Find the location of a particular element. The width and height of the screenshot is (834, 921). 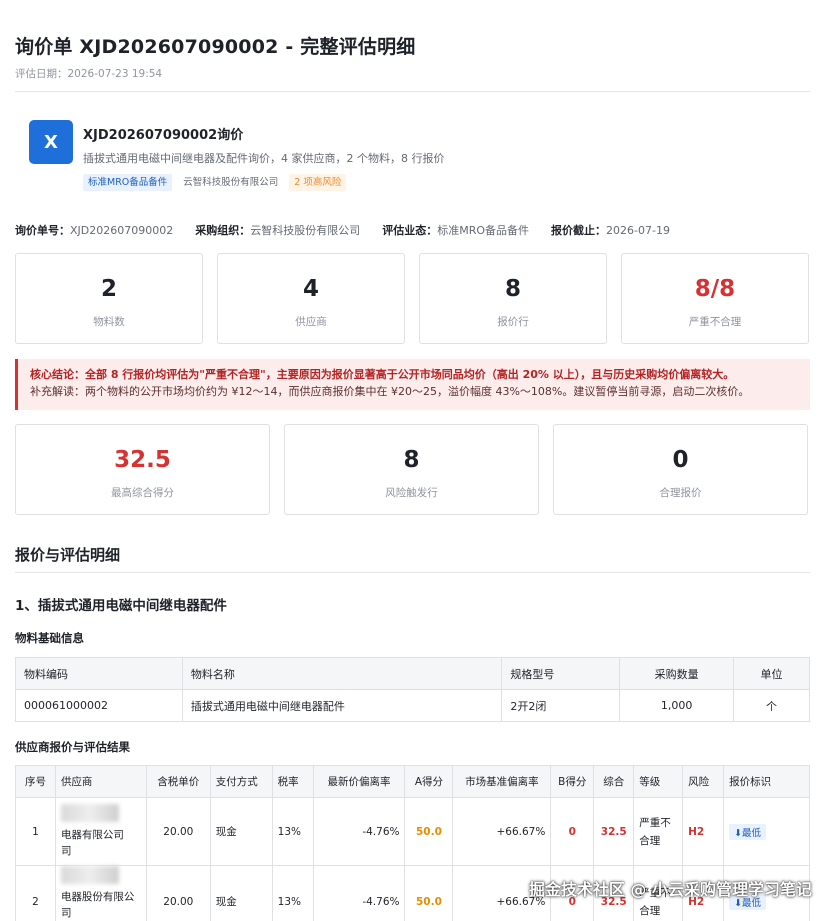

meta-org: 采购组织：云智科技股份有限公司 is located at coordinates (278, 230).